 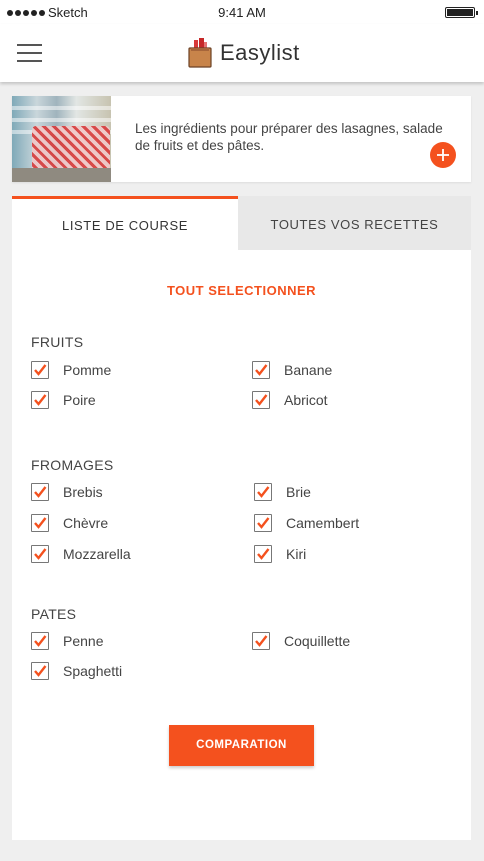 I want to click on checkbox-item: Brie, so click(x=282, y=492).